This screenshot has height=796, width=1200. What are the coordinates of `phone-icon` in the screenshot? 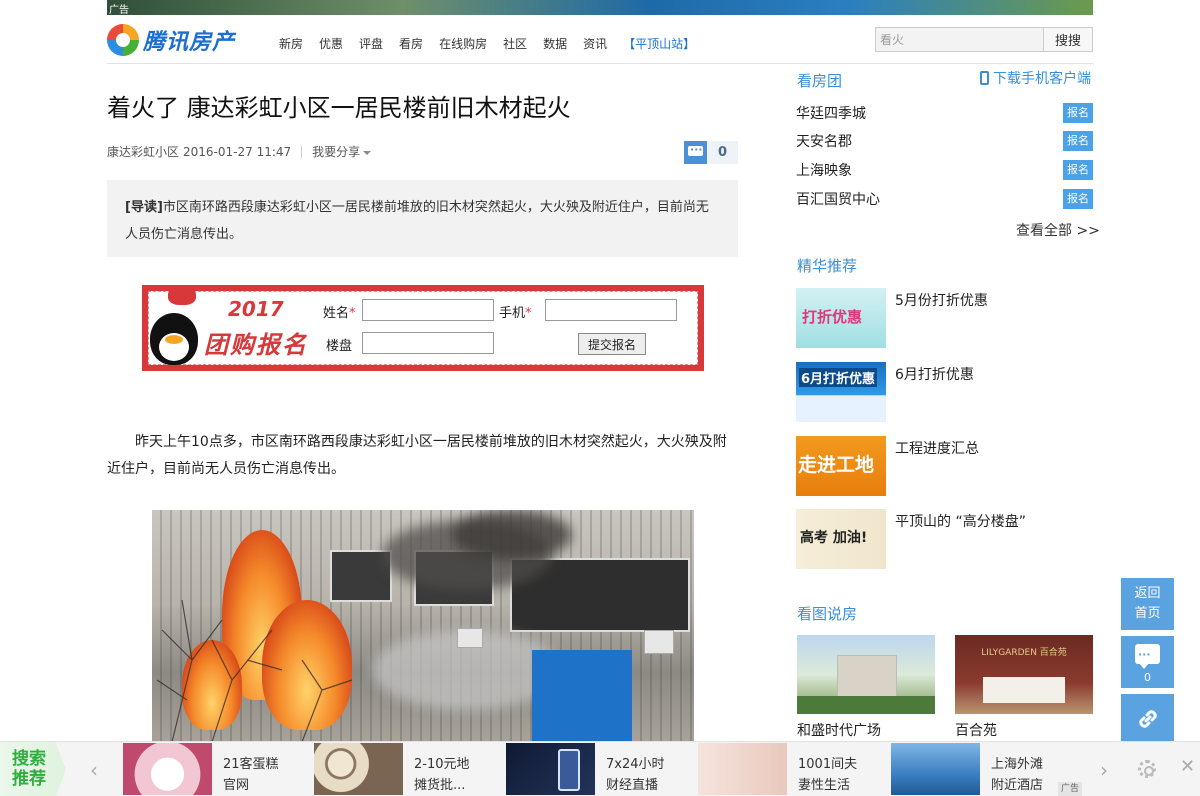 It's located at (984, 78).